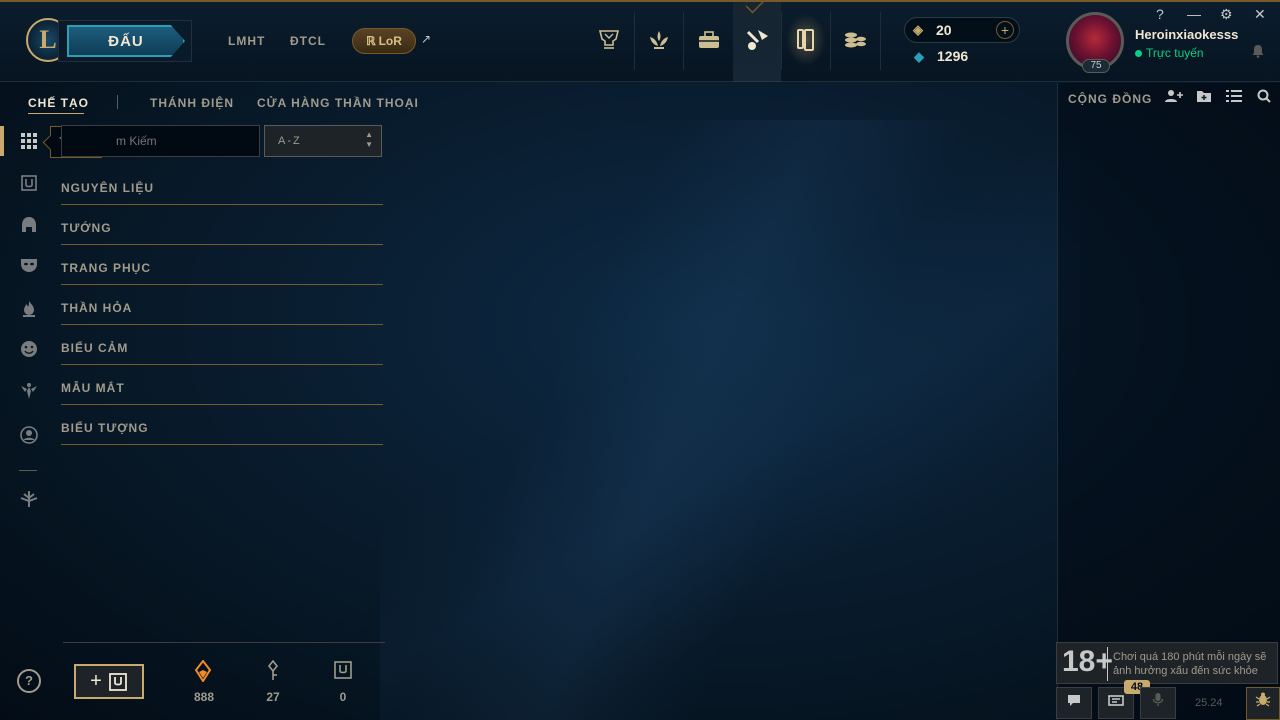 Image resolution: width=1280 pixels, height=720 pixels. I want to click on profile-icon-icon, so click(29, 435).